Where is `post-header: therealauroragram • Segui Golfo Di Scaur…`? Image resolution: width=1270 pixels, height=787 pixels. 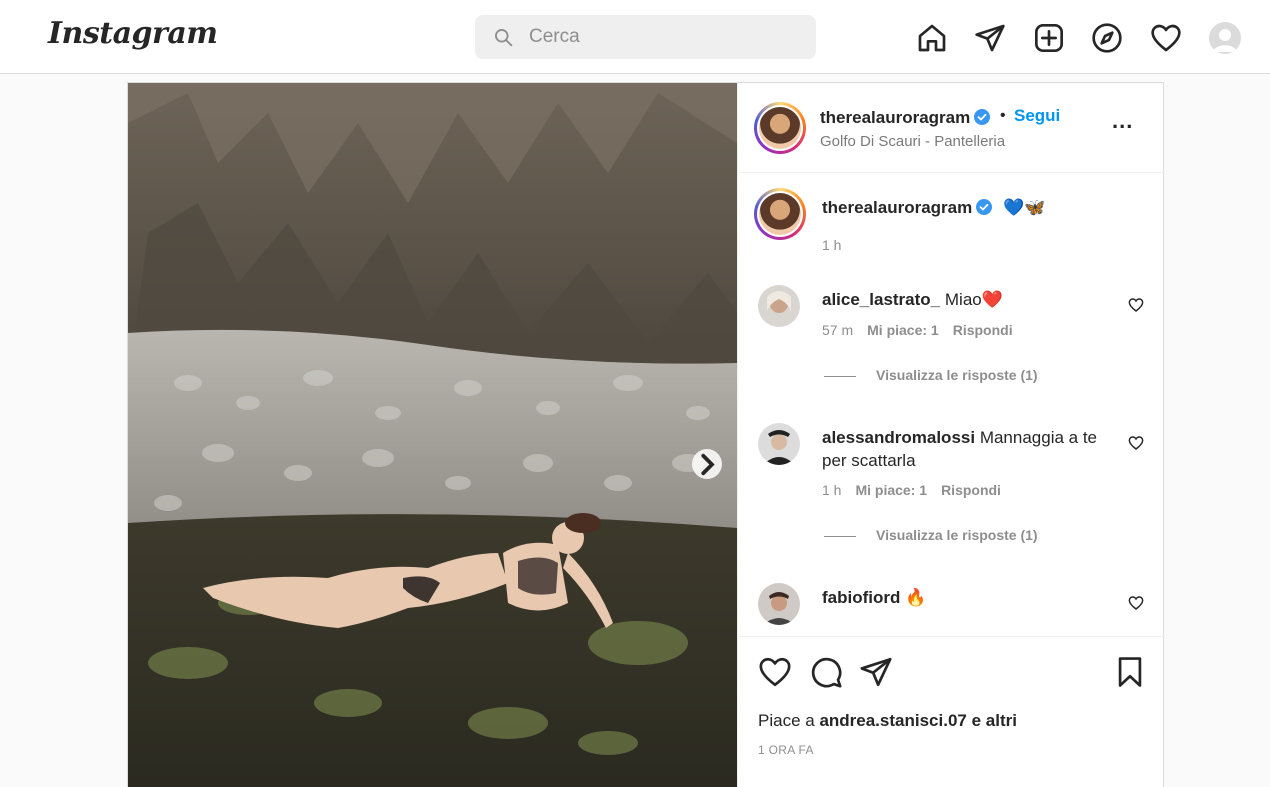
post-header: therealauroragram • Segui Golfo Di Scaur… is located at coordinates (951, 128).